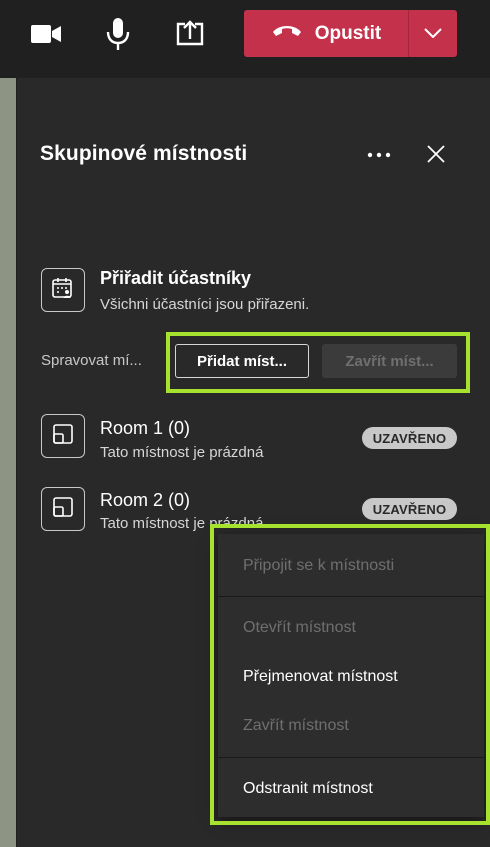 Image resolution: width=490 pixels, height=847 pixels. Describe the element at coordinates (348, 33) in the screenshot. I see `leave-button-label: Opustit` at that location.